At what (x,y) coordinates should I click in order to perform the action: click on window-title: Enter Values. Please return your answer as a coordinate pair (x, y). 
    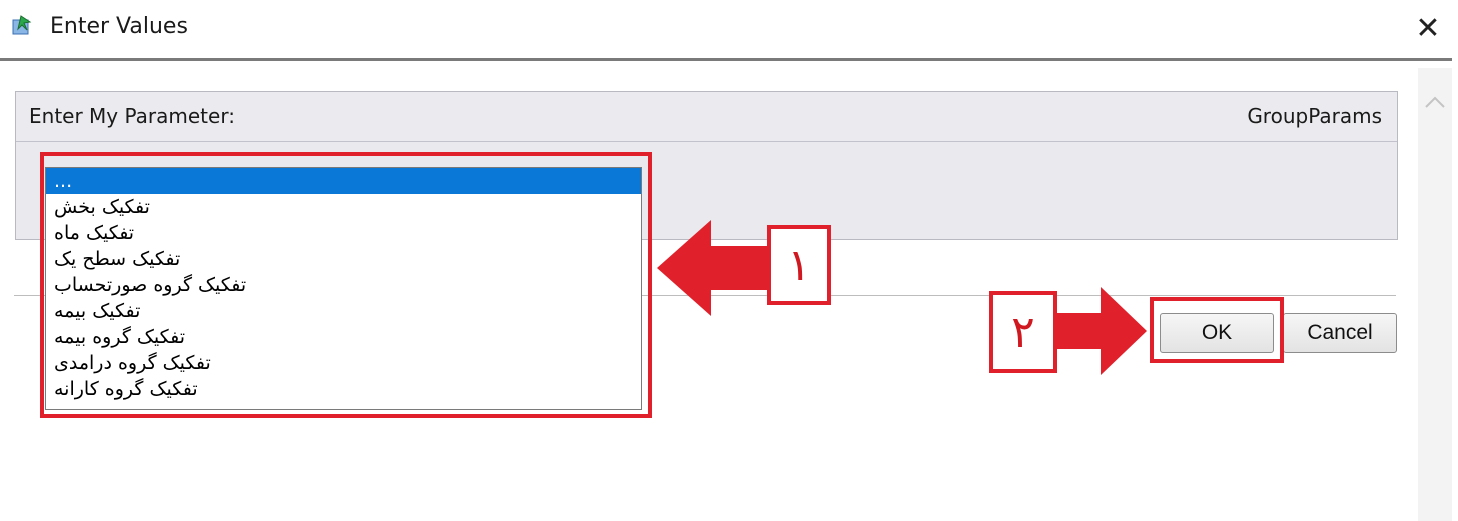
    Looking at the image, I should click on (119, 26).